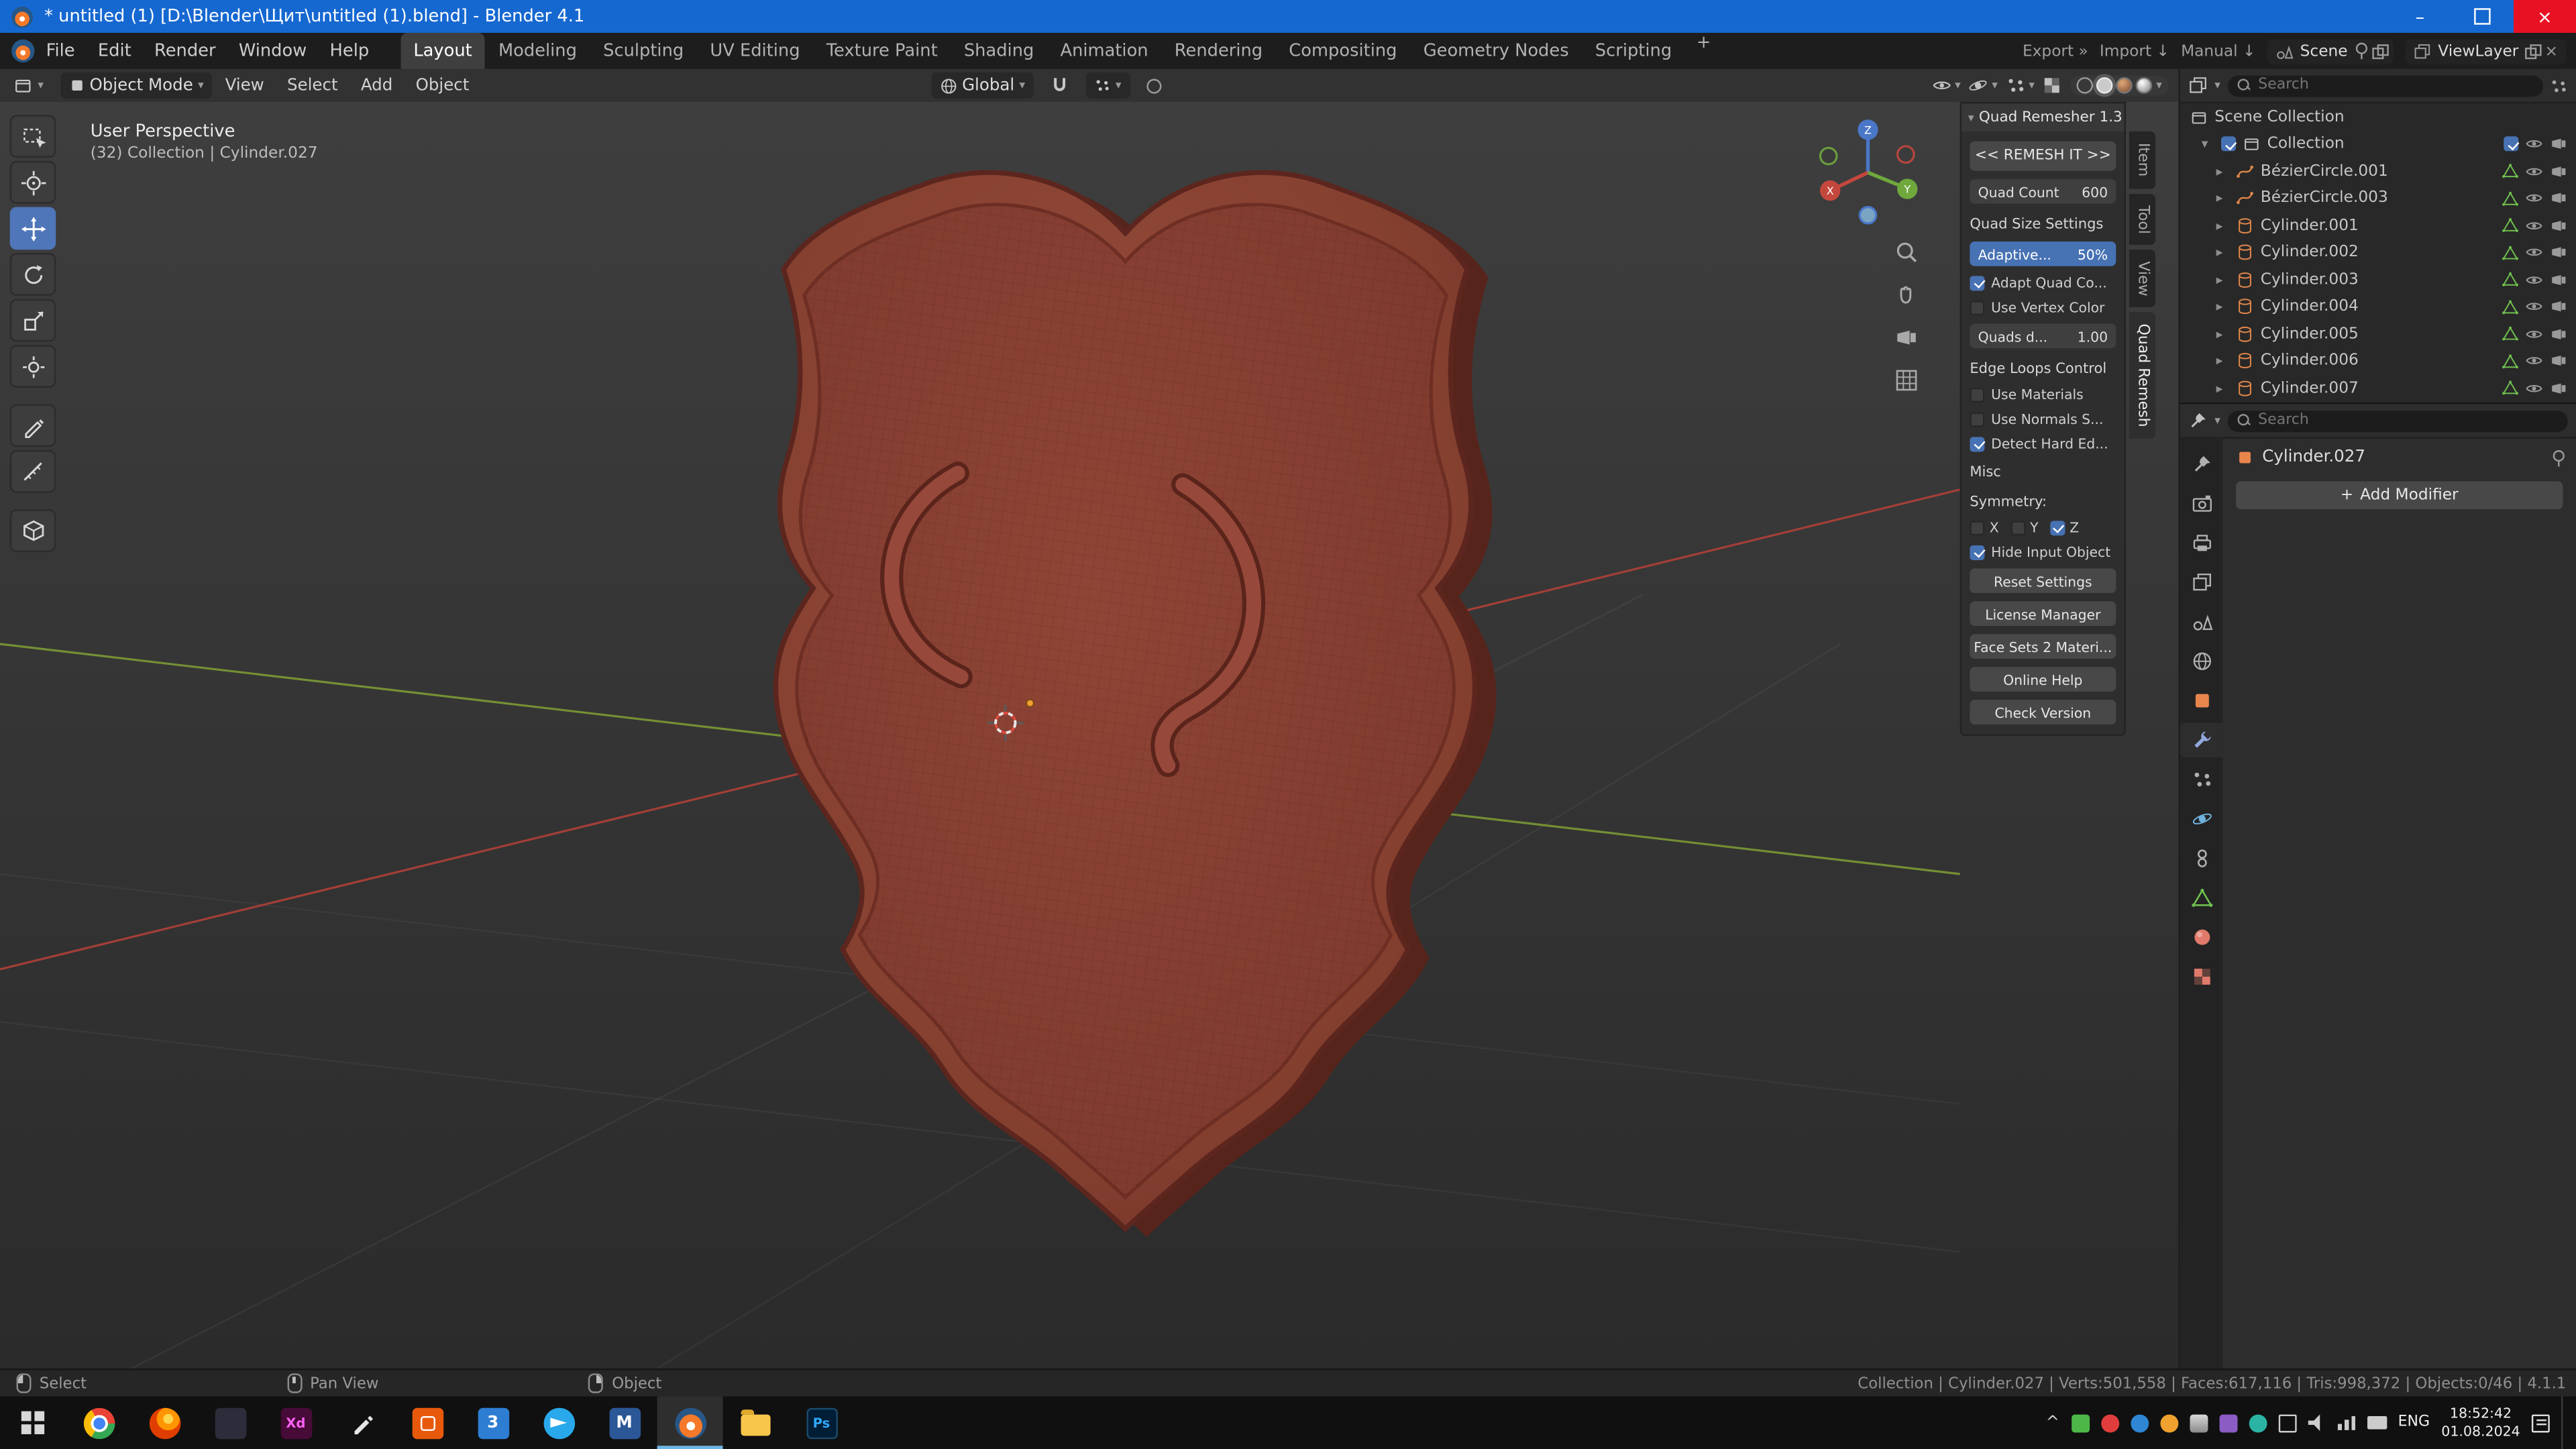 This screenshot has width=2576, height=1449. I want to click on online-help-button: Online Help, so click(2043, 679).